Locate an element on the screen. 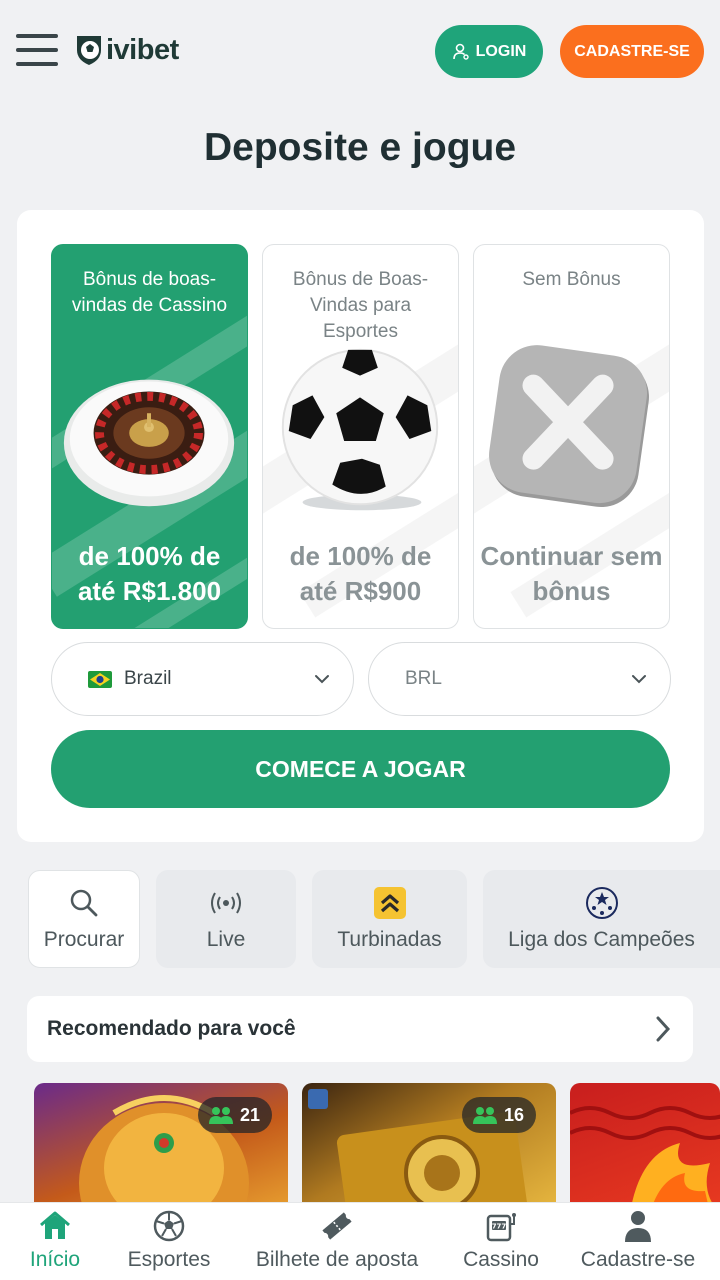  game-tile is located at coordinates (645, 1148).